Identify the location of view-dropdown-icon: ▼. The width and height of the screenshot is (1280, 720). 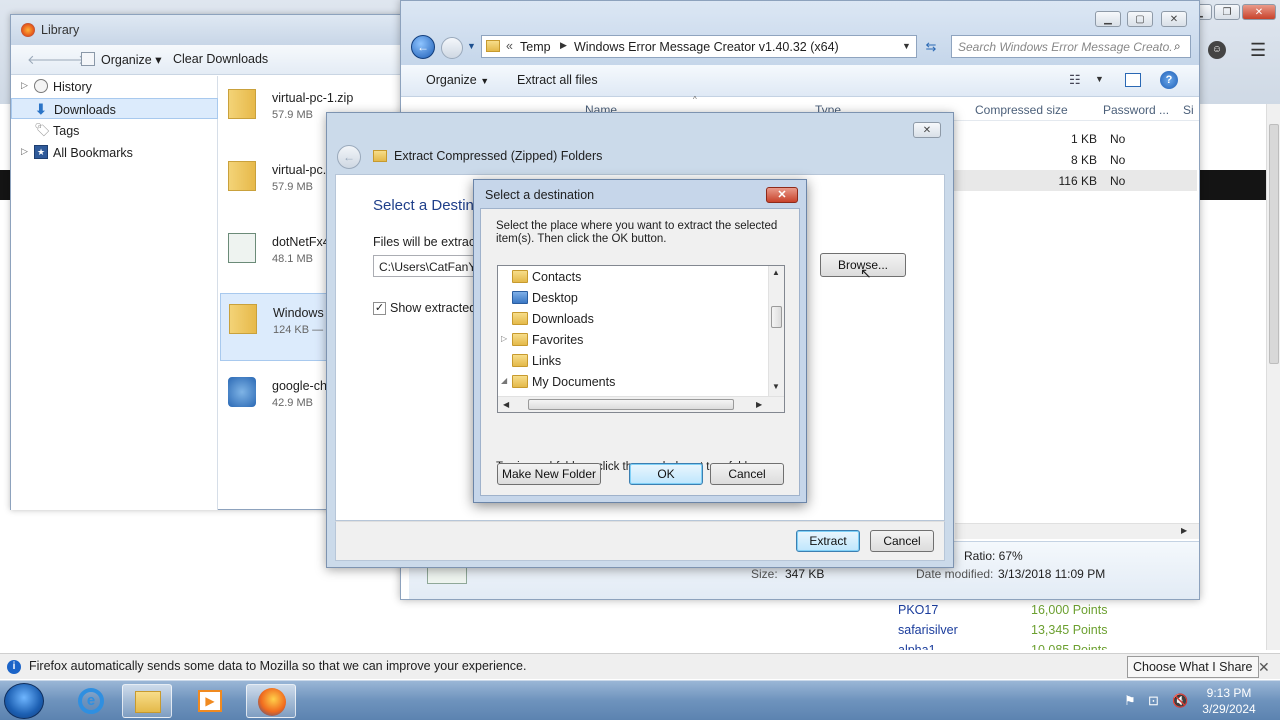
(1099, 79).